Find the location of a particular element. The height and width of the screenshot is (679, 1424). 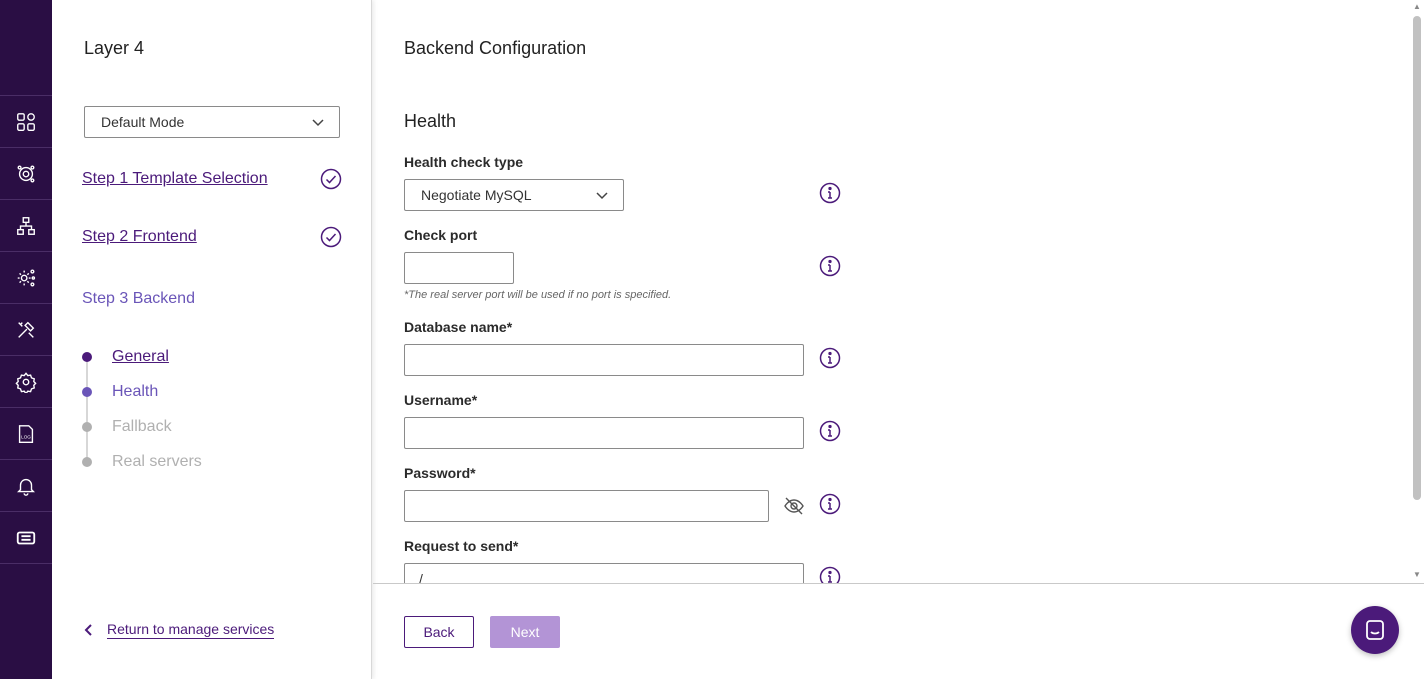

database-name-label: Database name* is located at coordinates (458, 327).